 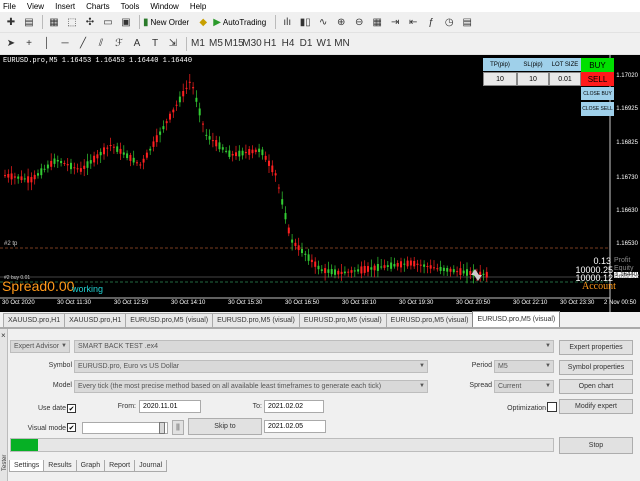 What do you see at coordinates (324, 43) in the screenshot?
I see `period-w1-button: W1` at bounding box center [324, 43].